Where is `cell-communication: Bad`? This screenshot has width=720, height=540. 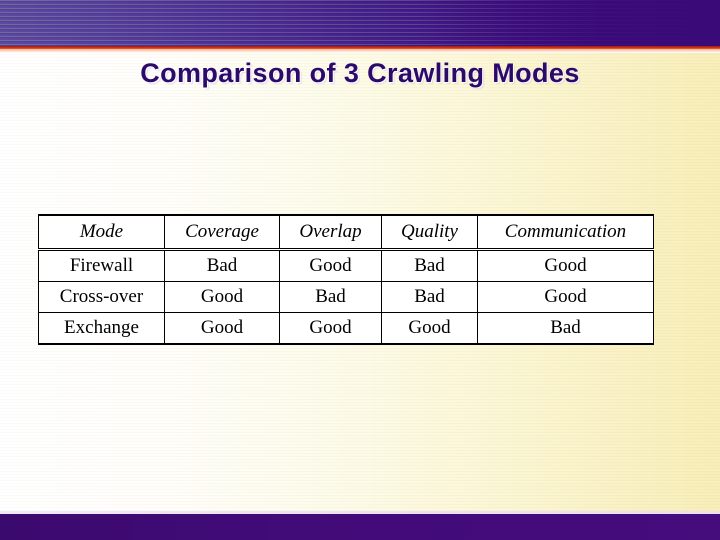
cell-communication: Bad is located at coordinates (565, 328).